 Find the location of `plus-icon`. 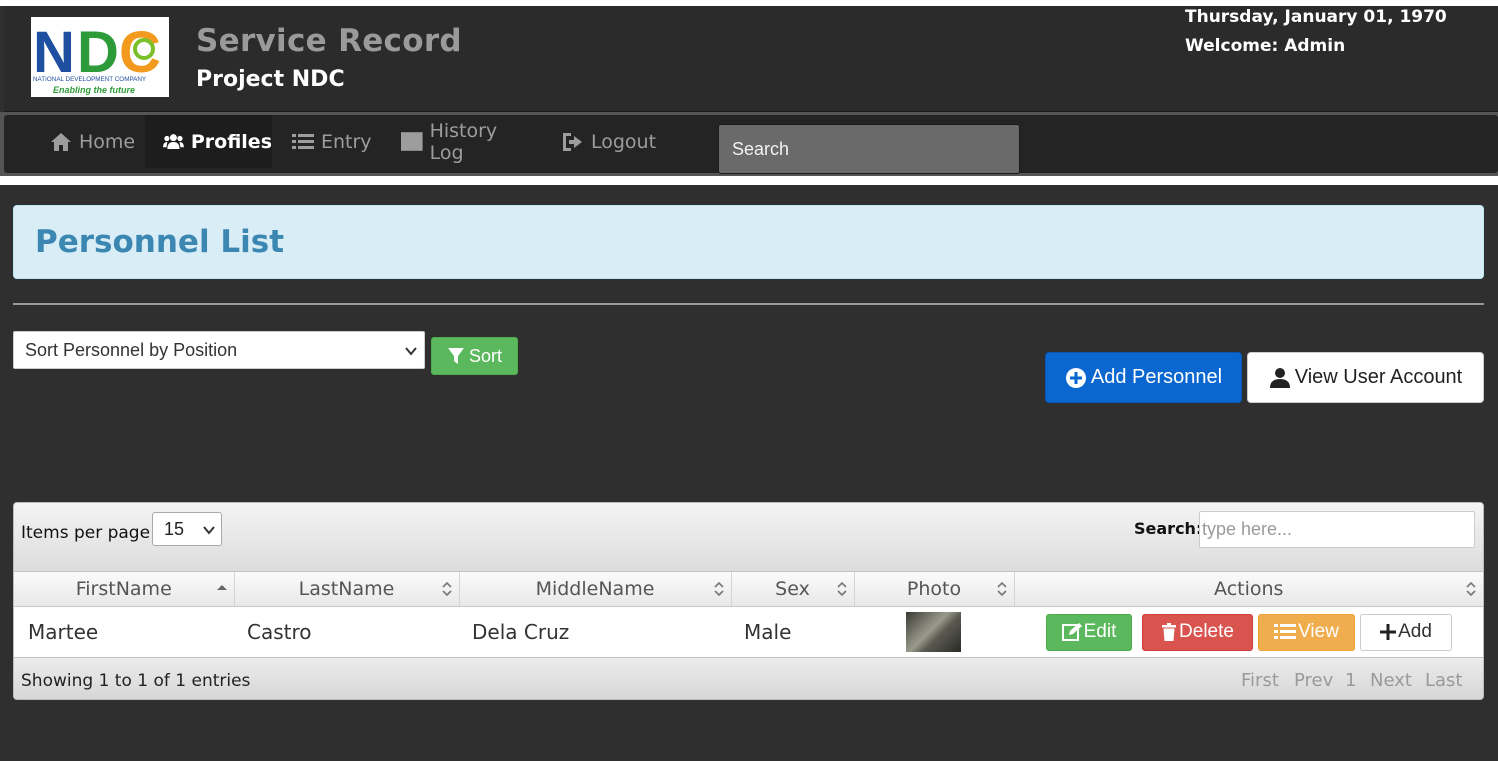

plus-icon is located at coordinates (1388, 632).